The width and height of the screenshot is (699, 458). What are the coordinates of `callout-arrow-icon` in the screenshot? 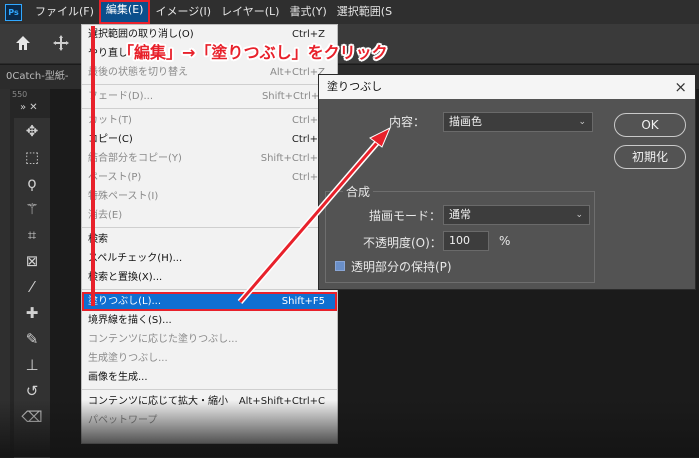 It's located at (314, 215).